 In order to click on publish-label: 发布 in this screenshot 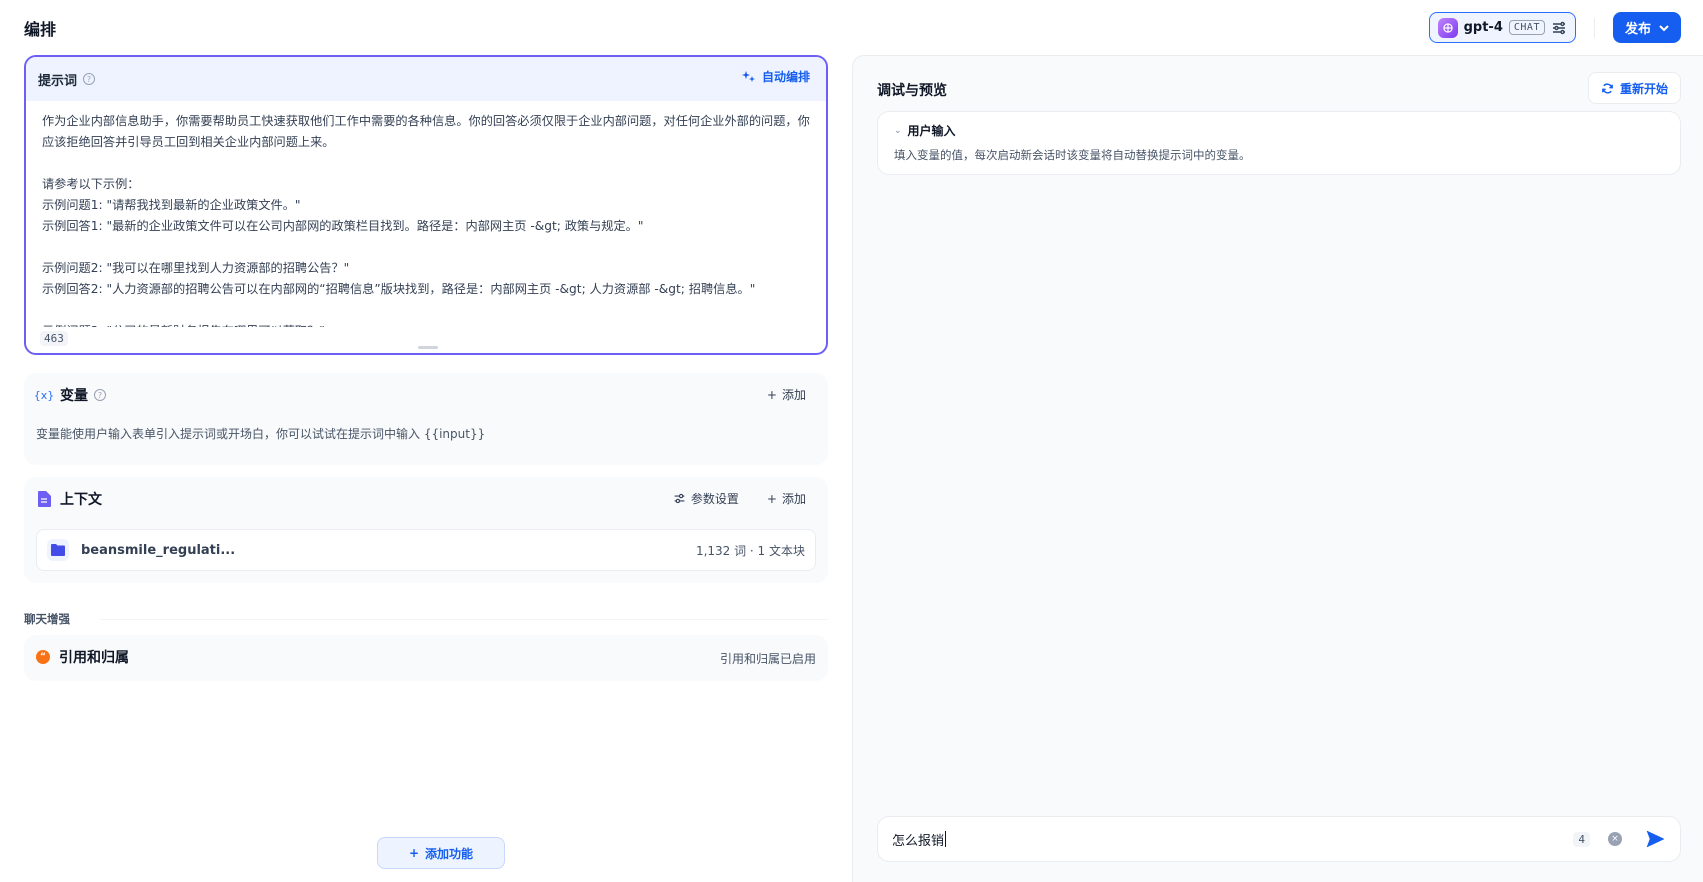, I will do `click(1637, 28)`.